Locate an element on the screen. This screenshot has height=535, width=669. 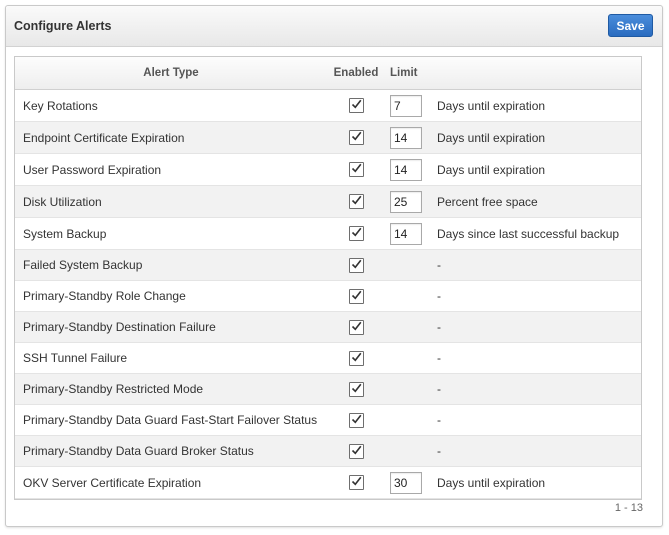
column-header-enabled: Enabled is located at coordinates (356, 73).